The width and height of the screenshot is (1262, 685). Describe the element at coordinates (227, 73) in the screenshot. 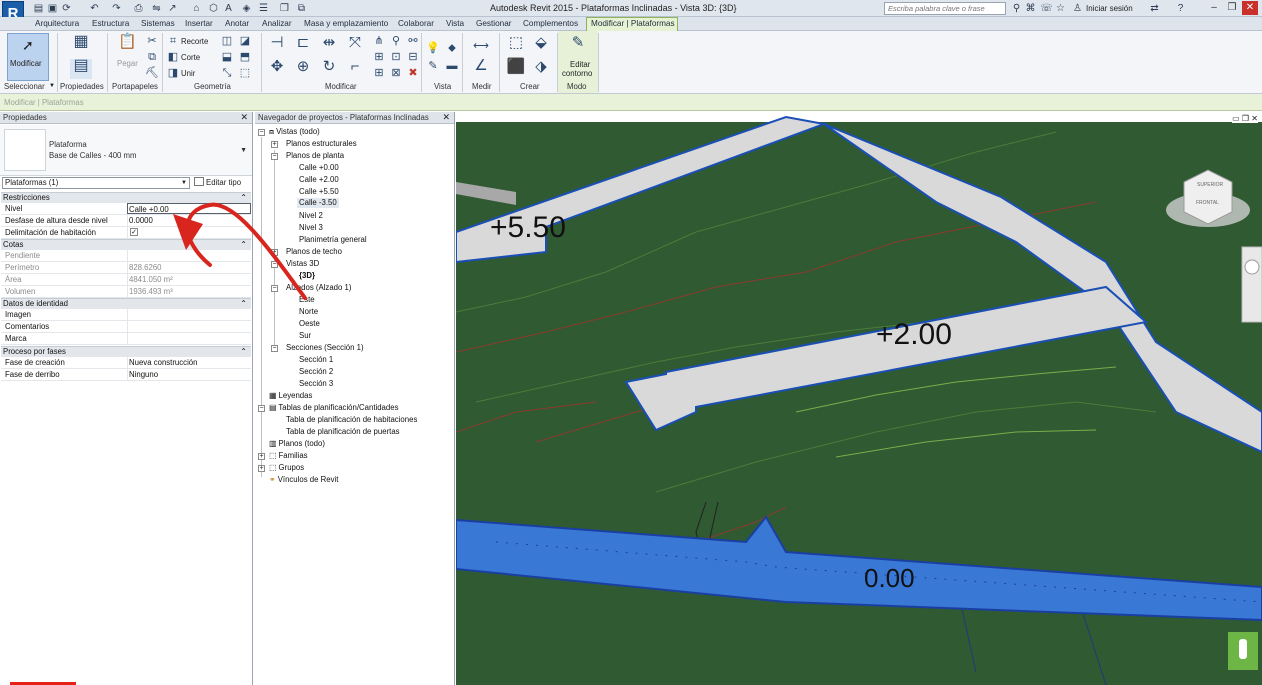

I see `demolish-icon: ⤡` at that location.